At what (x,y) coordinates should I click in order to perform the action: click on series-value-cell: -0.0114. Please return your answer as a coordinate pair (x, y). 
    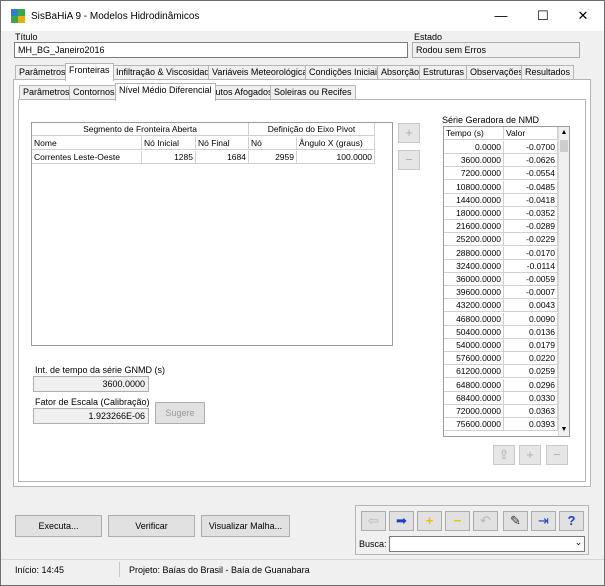
    Looking at the image, I should click on (531, 266).